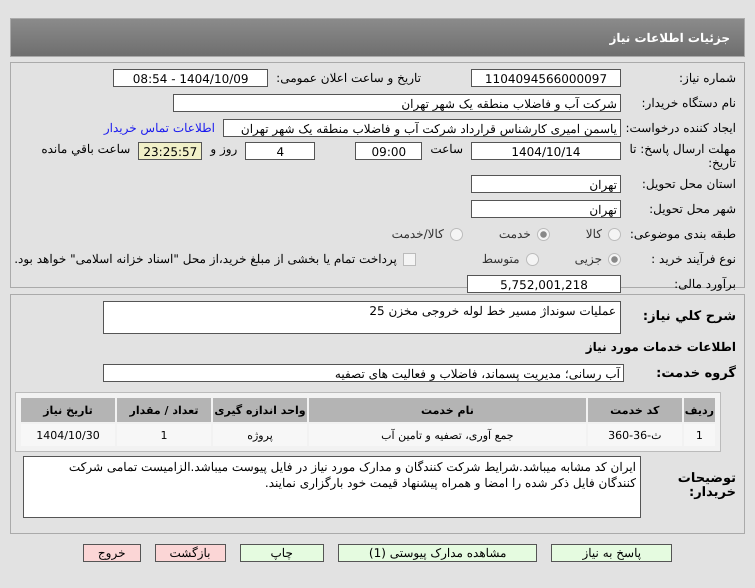  What do you see at coordinates (159, 128) in the screenshot?
I see `buyer-contact-link: اطلاعات تماس خریدار` at bounding box center [159, 128].